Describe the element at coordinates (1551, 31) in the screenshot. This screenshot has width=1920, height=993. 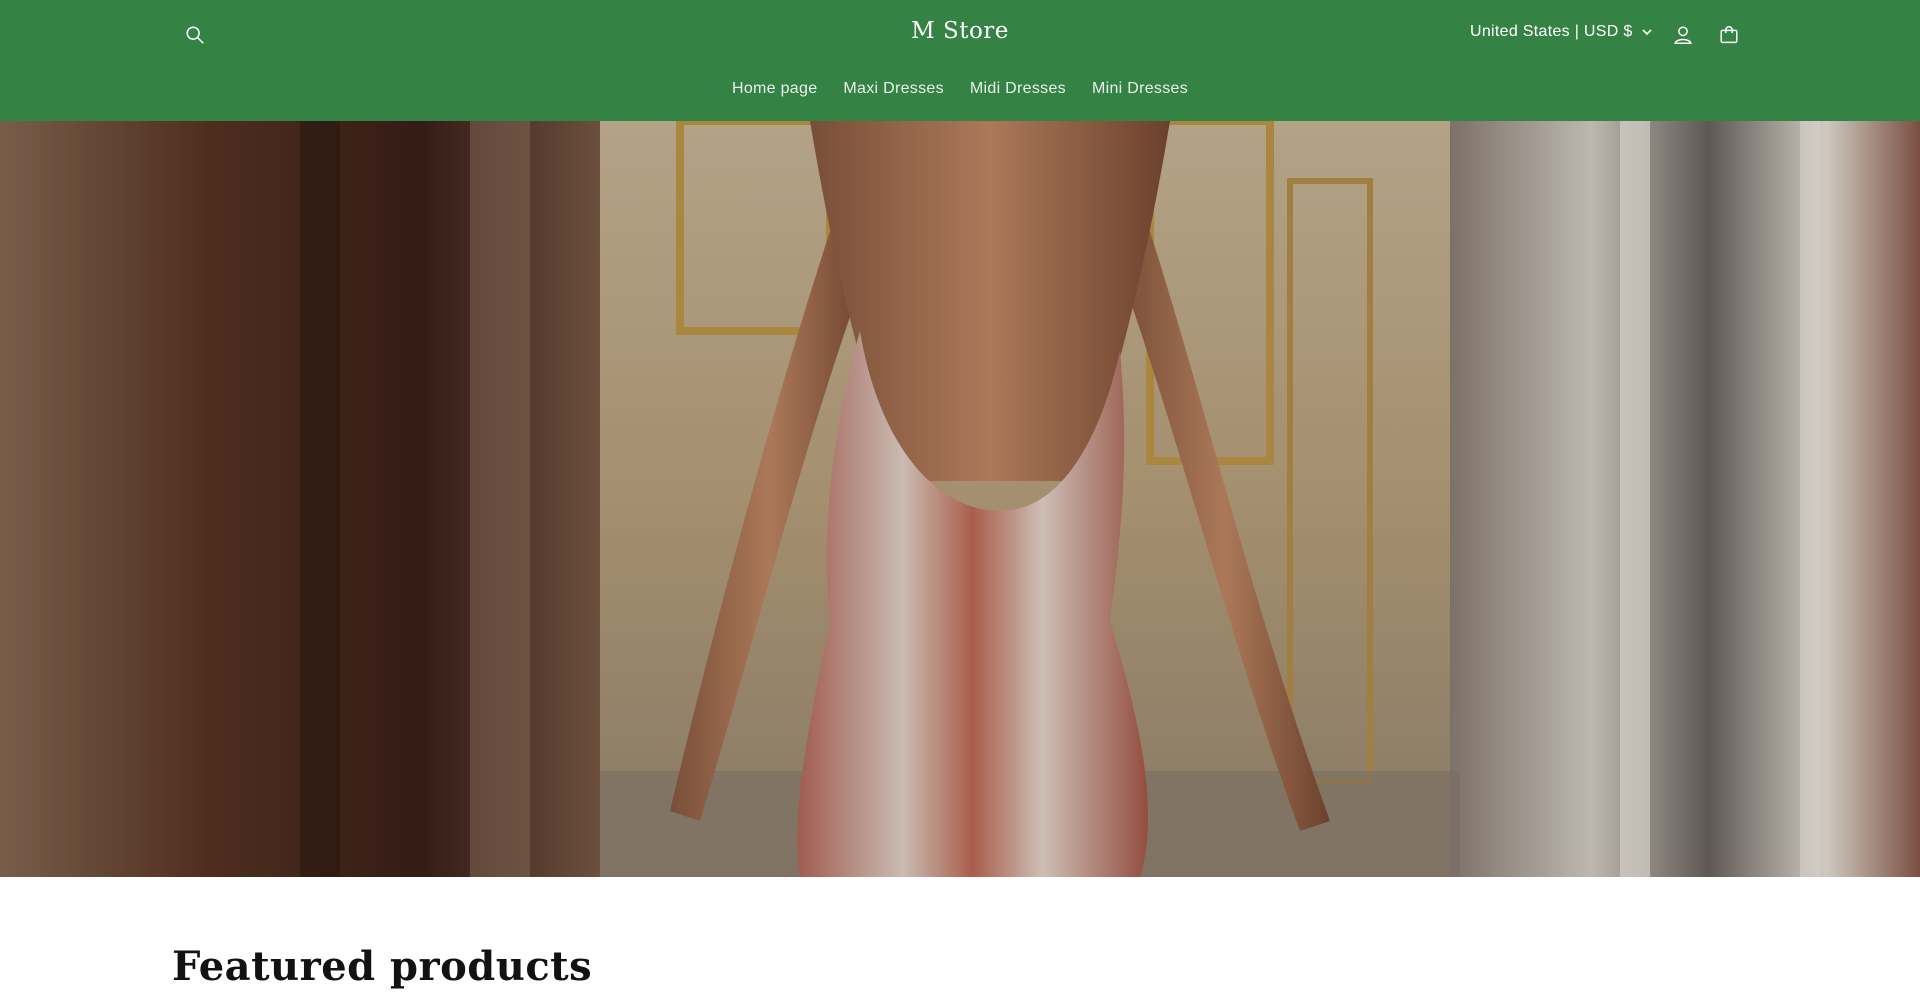
I see `locale-label: United States | USD $` at that location.